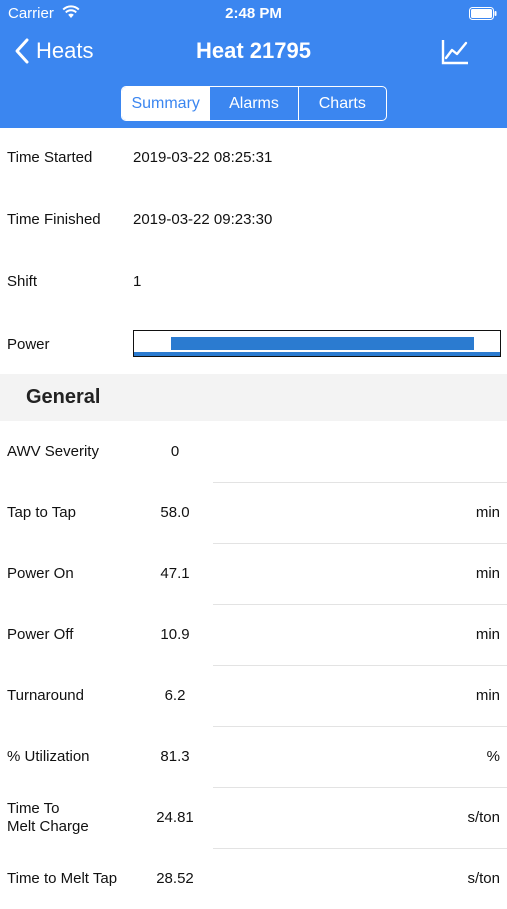 The height and width of the screenshot is (909, 507). What do you see at coordinates (22, 281) in the screenshot?
I see `shift-label: Shift` at bounding box center [22, 281].